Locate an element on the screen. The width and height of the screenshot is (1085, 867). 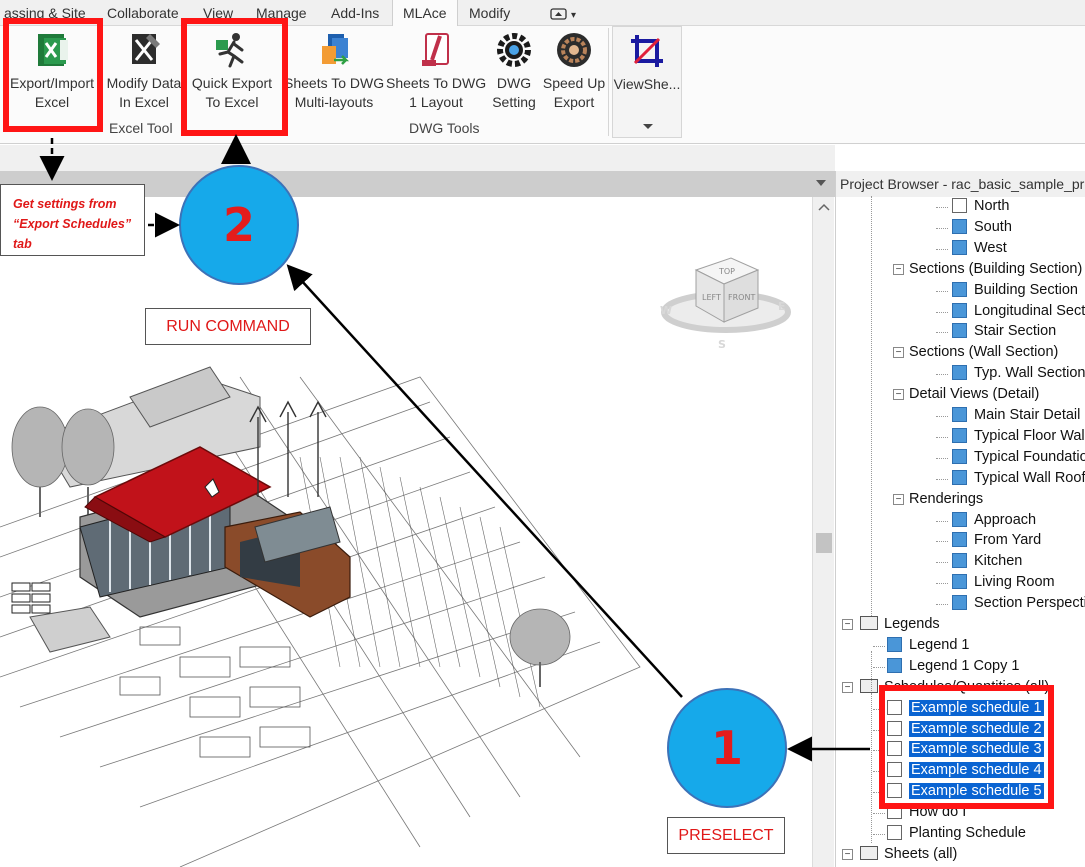
tree-item-legend-1: Legend 1 is located at coordinates (902, 645).